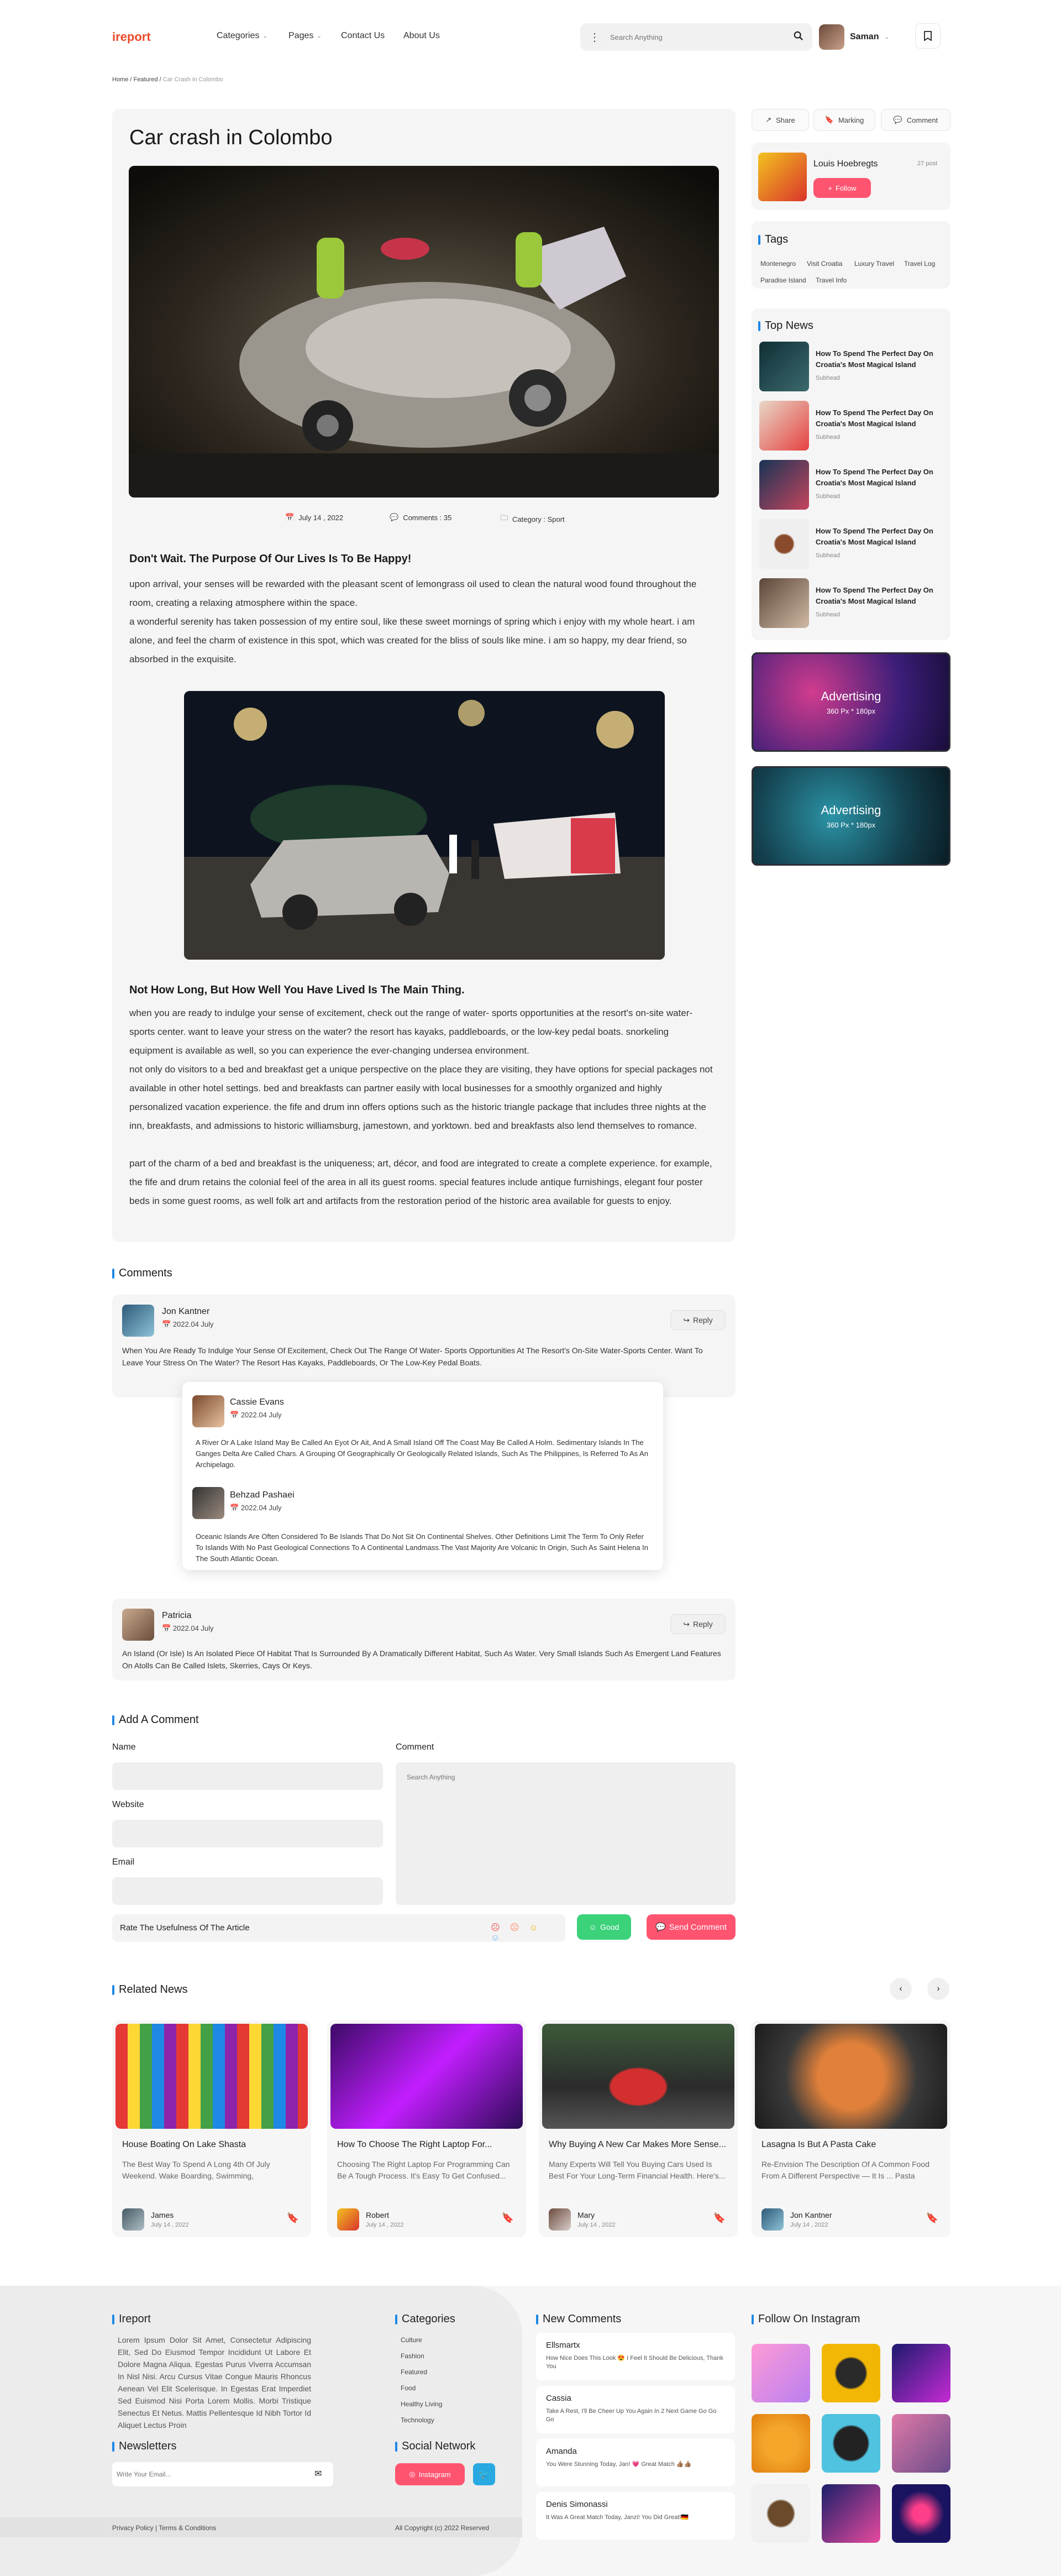 This screenshot has height=2576, width=1061. What do you see at coordinates (789, 326) in the screenshot?
I see `top-news-title-text: Top News` at bounding box center [789, 326].